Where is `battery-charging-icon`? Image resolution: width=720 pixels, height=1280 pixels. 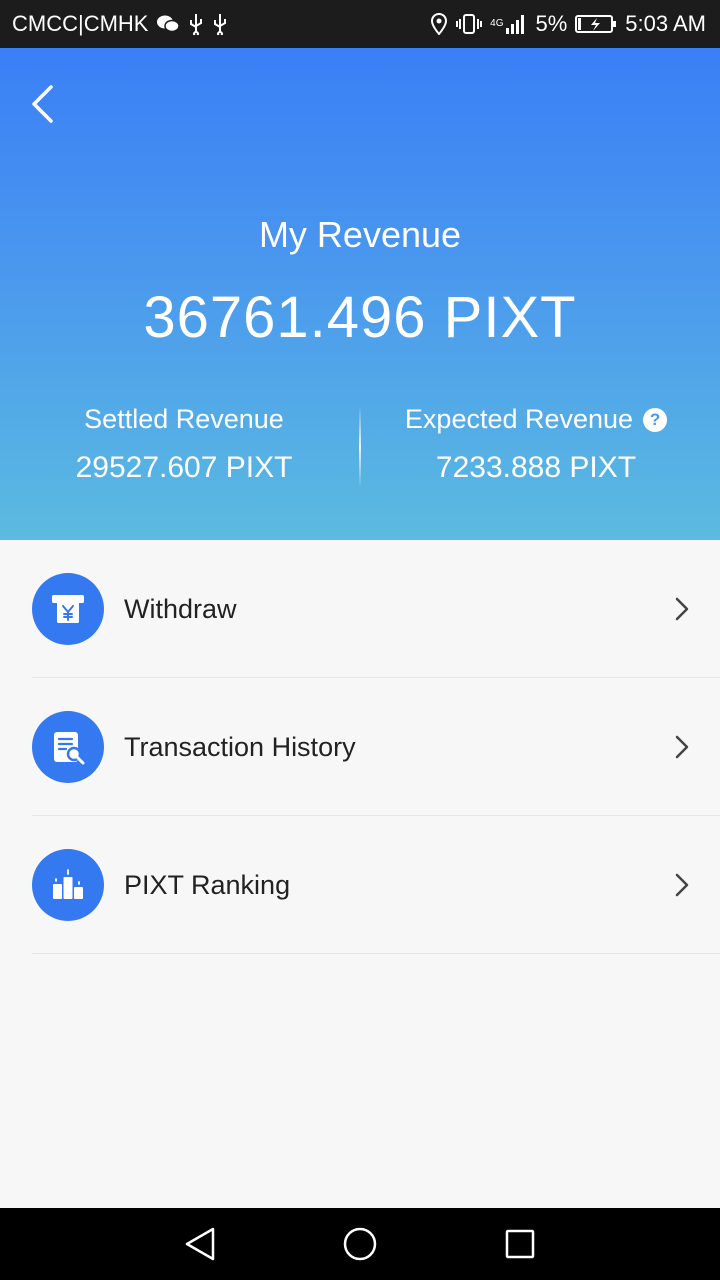 battery-charging-icon is located at coordinates (596, 24).